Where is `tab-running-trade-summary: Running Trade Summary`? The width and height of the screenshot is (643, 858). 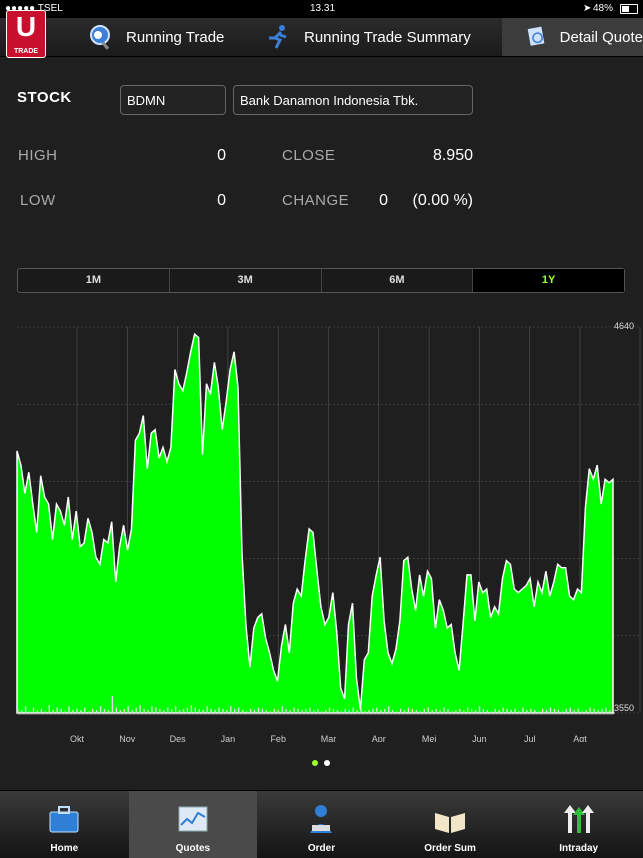 tab-running-trade-summary: Running Trade Summary is located at coordinates (367, 37).